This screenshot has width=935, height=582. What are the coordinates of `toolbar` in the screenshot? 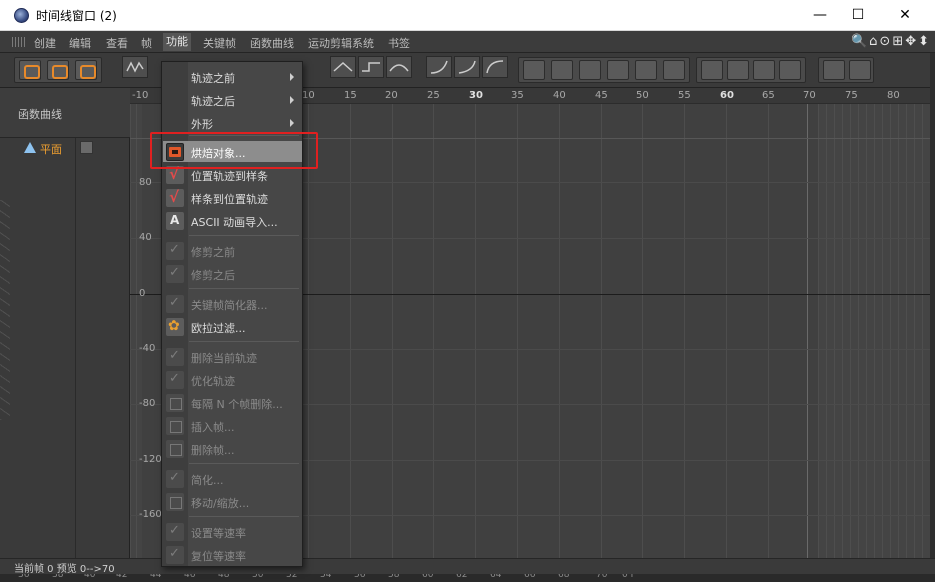 It's located at (467, 70).